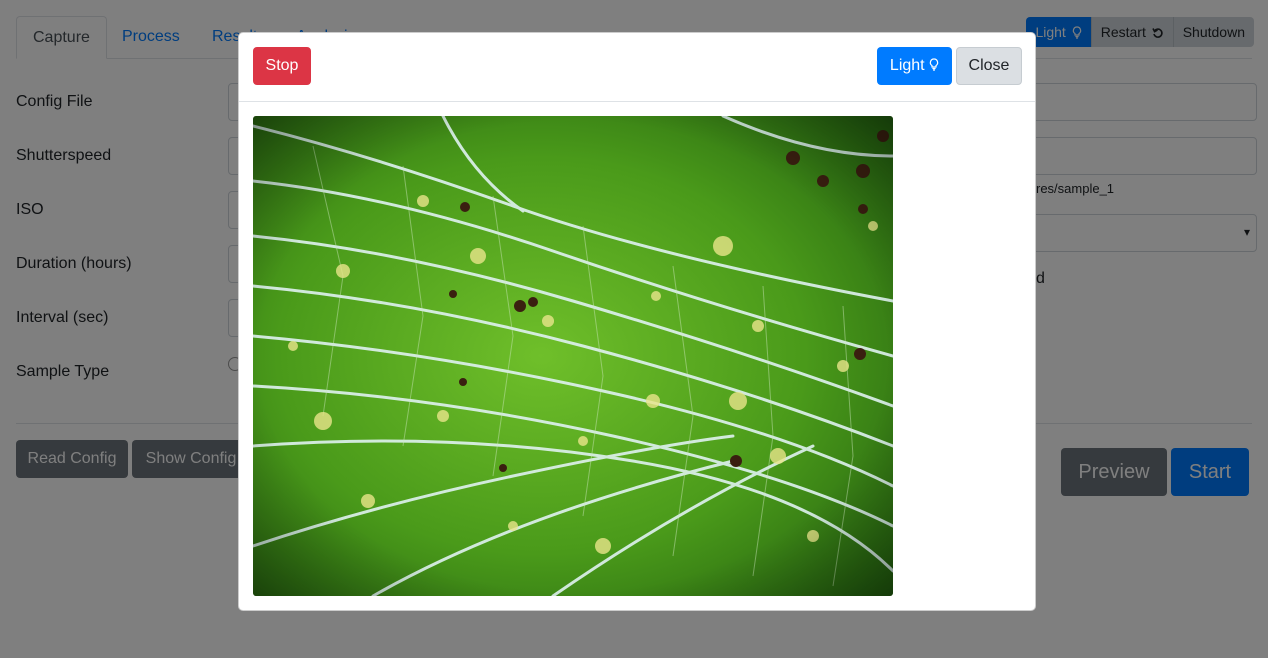  What do you see at coordinates (637, 67) in the screenshot?
I see `modal-header: Stop Light Close` at bounding box center [637, 67].